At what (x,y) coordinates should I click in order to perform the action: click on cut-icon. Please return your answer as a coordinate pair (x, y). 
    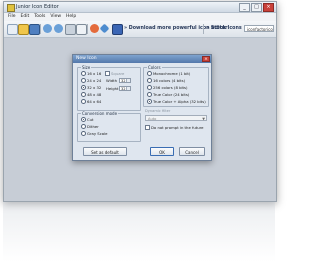
    Looking at the image, I should click on (70, 29).